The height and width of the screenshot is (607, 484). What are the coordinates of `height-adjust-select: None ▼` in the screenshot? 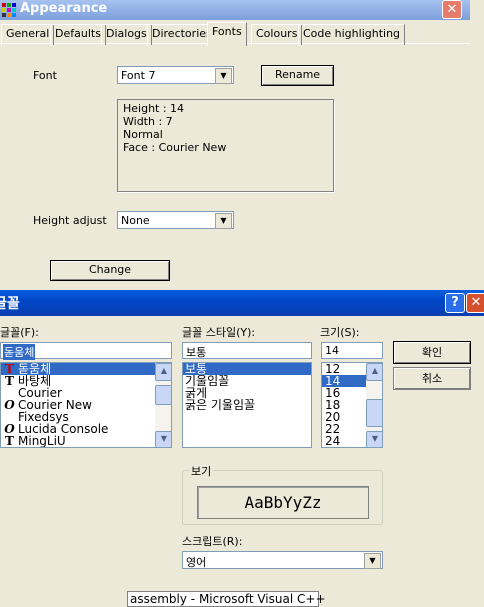 It's located at (175, 220).